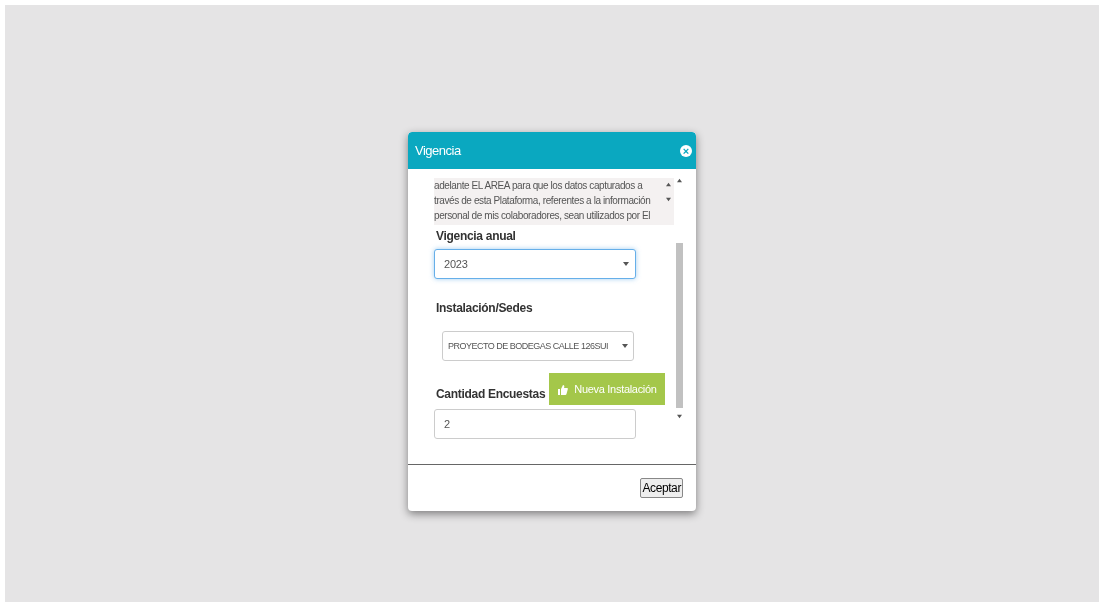 This screenshot has width=1102, height=603. I want to click on field-label: Vigencia anual, so click(476, 236).